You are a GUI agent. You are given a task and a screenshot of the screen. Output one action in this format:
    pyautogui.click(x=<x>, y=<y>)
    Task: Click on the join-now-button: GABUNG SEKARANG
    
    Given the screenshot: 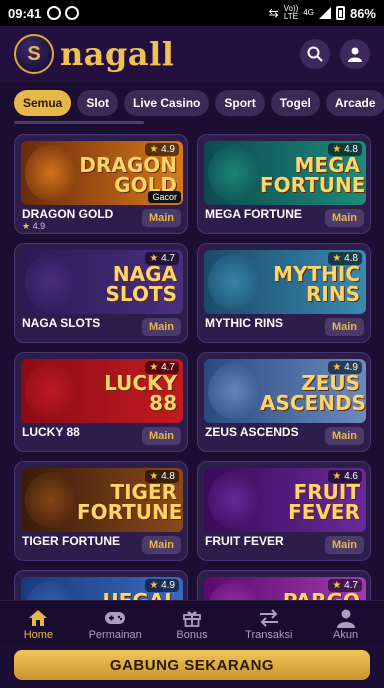 What is the action you would take?
    pyautogui.click(x=192, y=665)
    